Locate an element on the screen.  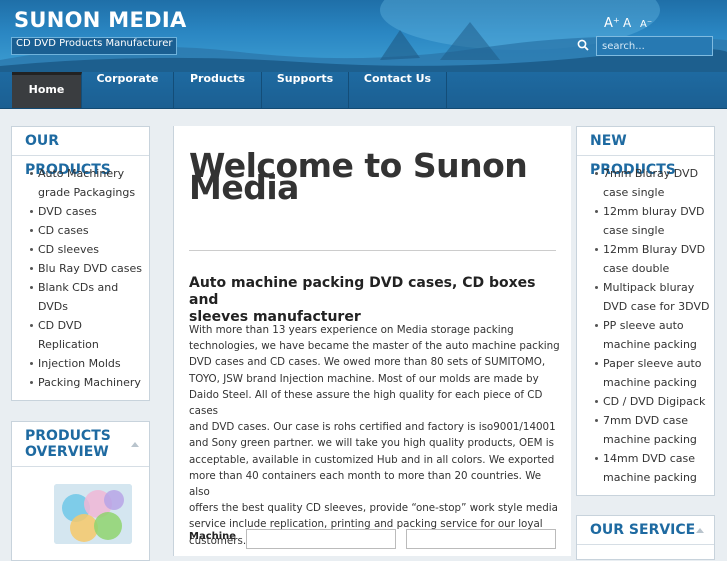
product-link-cd-cases: CD cases is located at coordinates (90, 230).